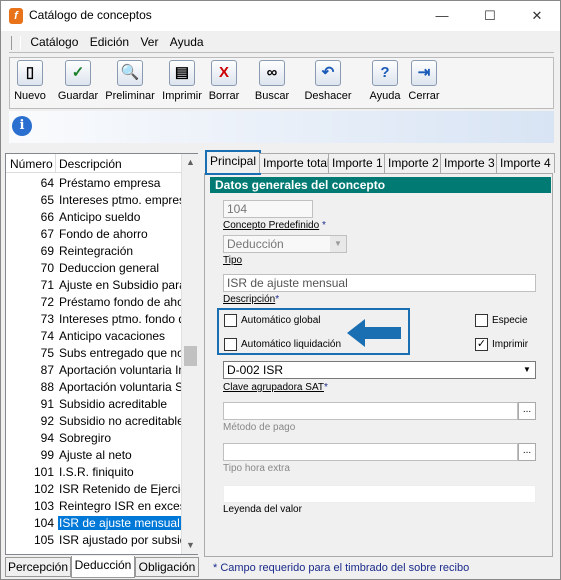 Image resolution: width=561 pixels, height=580 pixels. What do you see at coordinates (93, 320) in the screenshot?
I see `list-item: 73 Intereses ptmo. fondo de a` at bounding box center [93, 320].